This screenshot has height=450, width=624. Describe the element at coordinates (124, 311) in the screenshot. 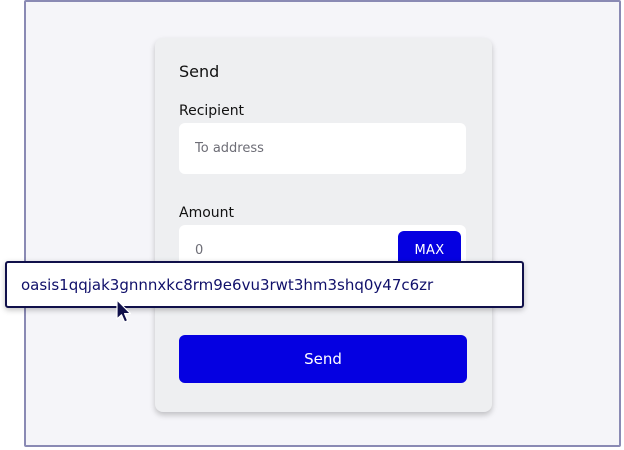

I see `mouse-pointer-icon` at that location.